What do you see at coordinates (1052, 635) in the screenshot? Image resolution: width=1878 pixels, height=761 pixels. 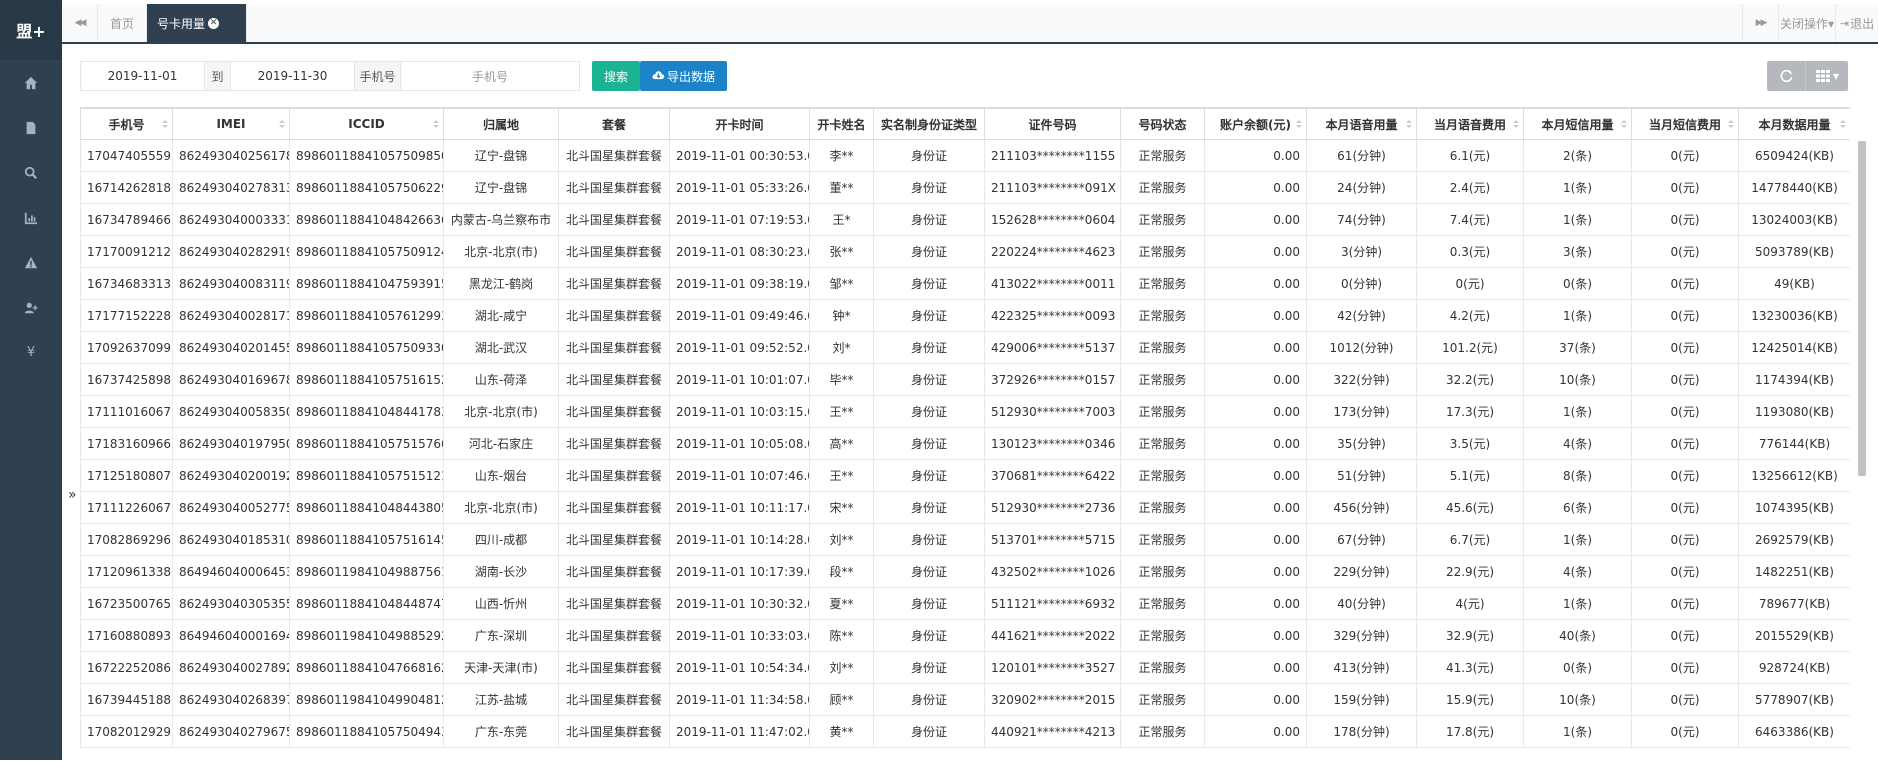 I see `table-cell: 441621********2022` at bounding box center [1052, 635].